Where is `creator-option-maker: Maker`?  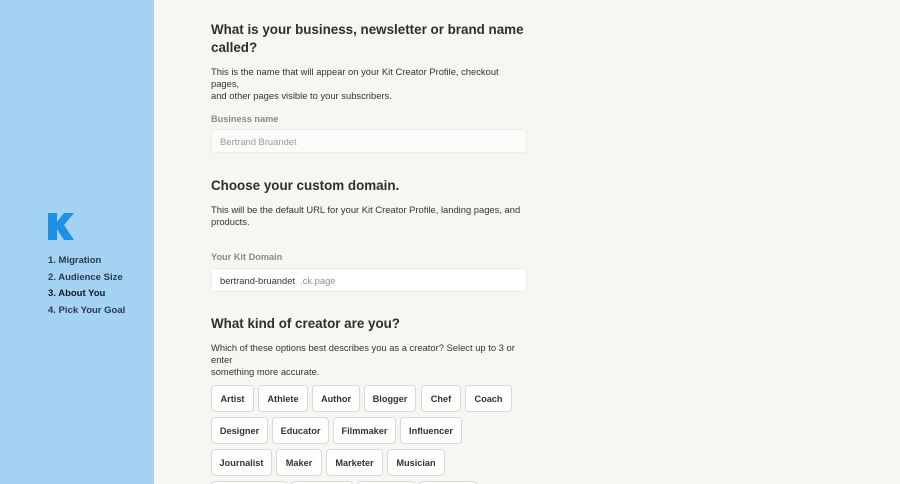 creator-option-maker: Maker is located at coordinates (299, 462).